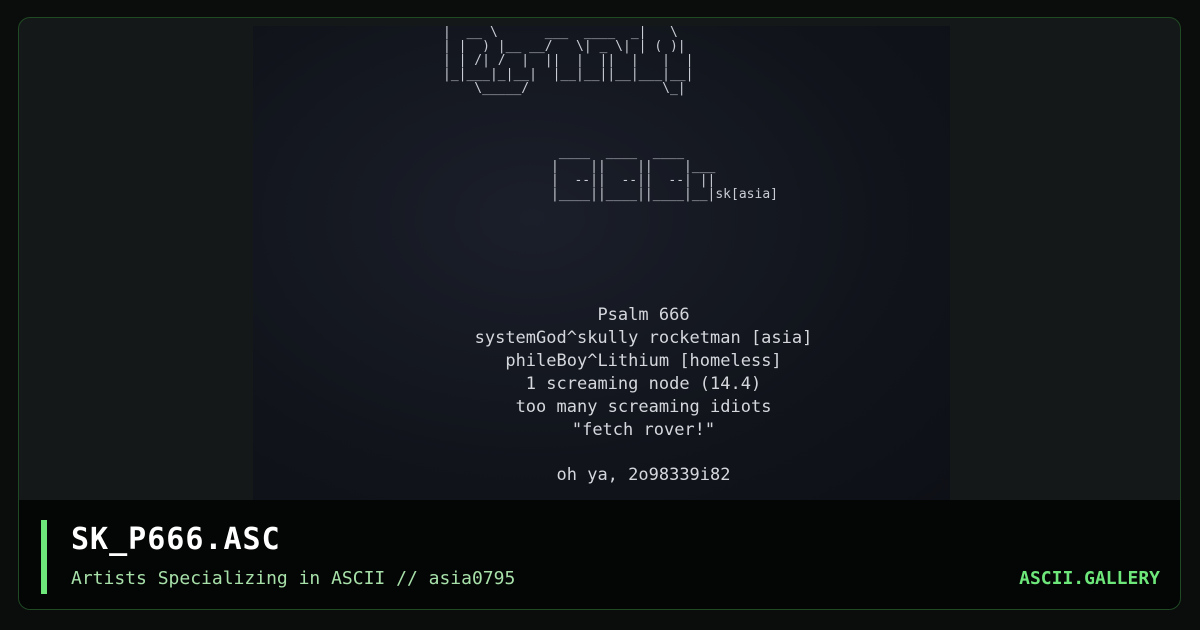 The image size is (1200, 630). Describe the element at coordinates (176, 539) in the screenshot. I see `file-title: SK_P666.ASC` at that location.